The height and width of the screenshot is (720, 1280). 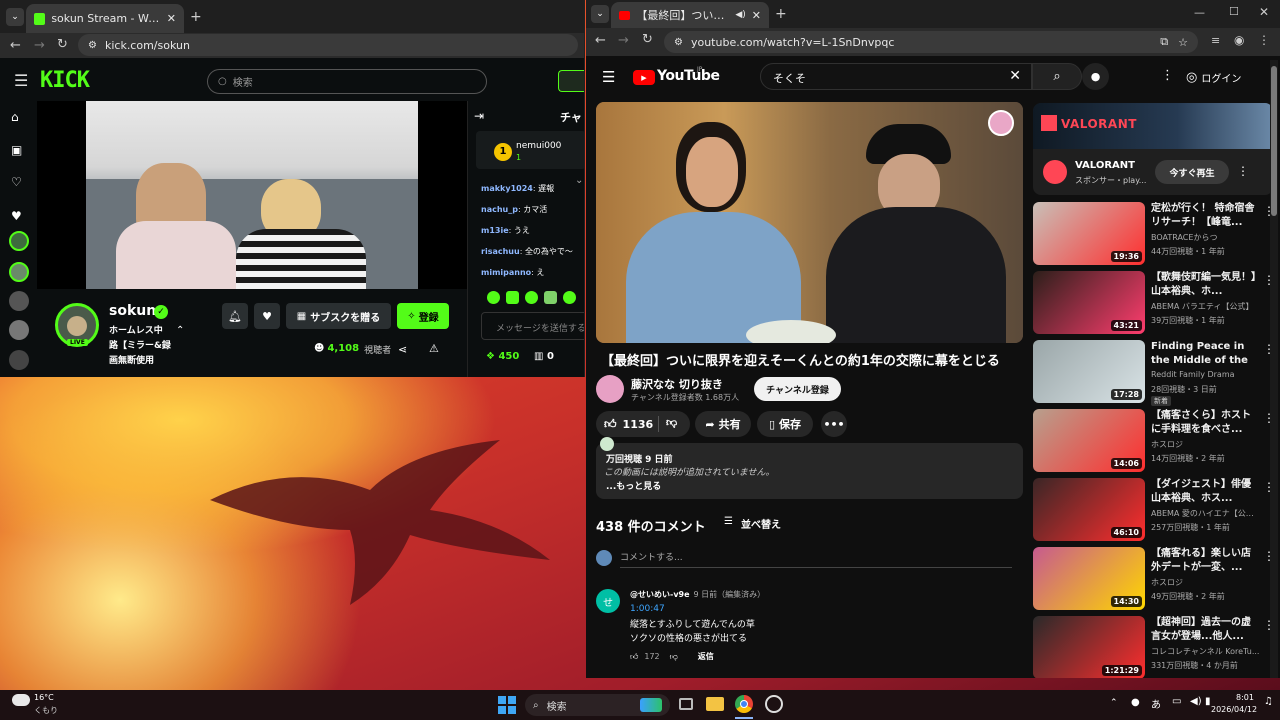 What do you see at coordinates (1183, 42) in the screenshot?
I see `bookmark-star-icon: ☆` at bounding box center [1183, 42].